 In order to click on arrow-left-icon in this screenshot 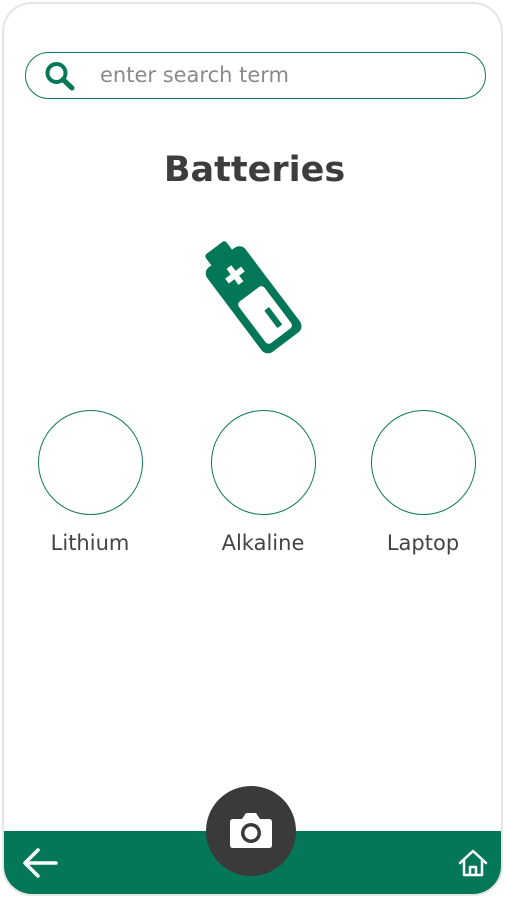, I will do `click(40, 863)`.